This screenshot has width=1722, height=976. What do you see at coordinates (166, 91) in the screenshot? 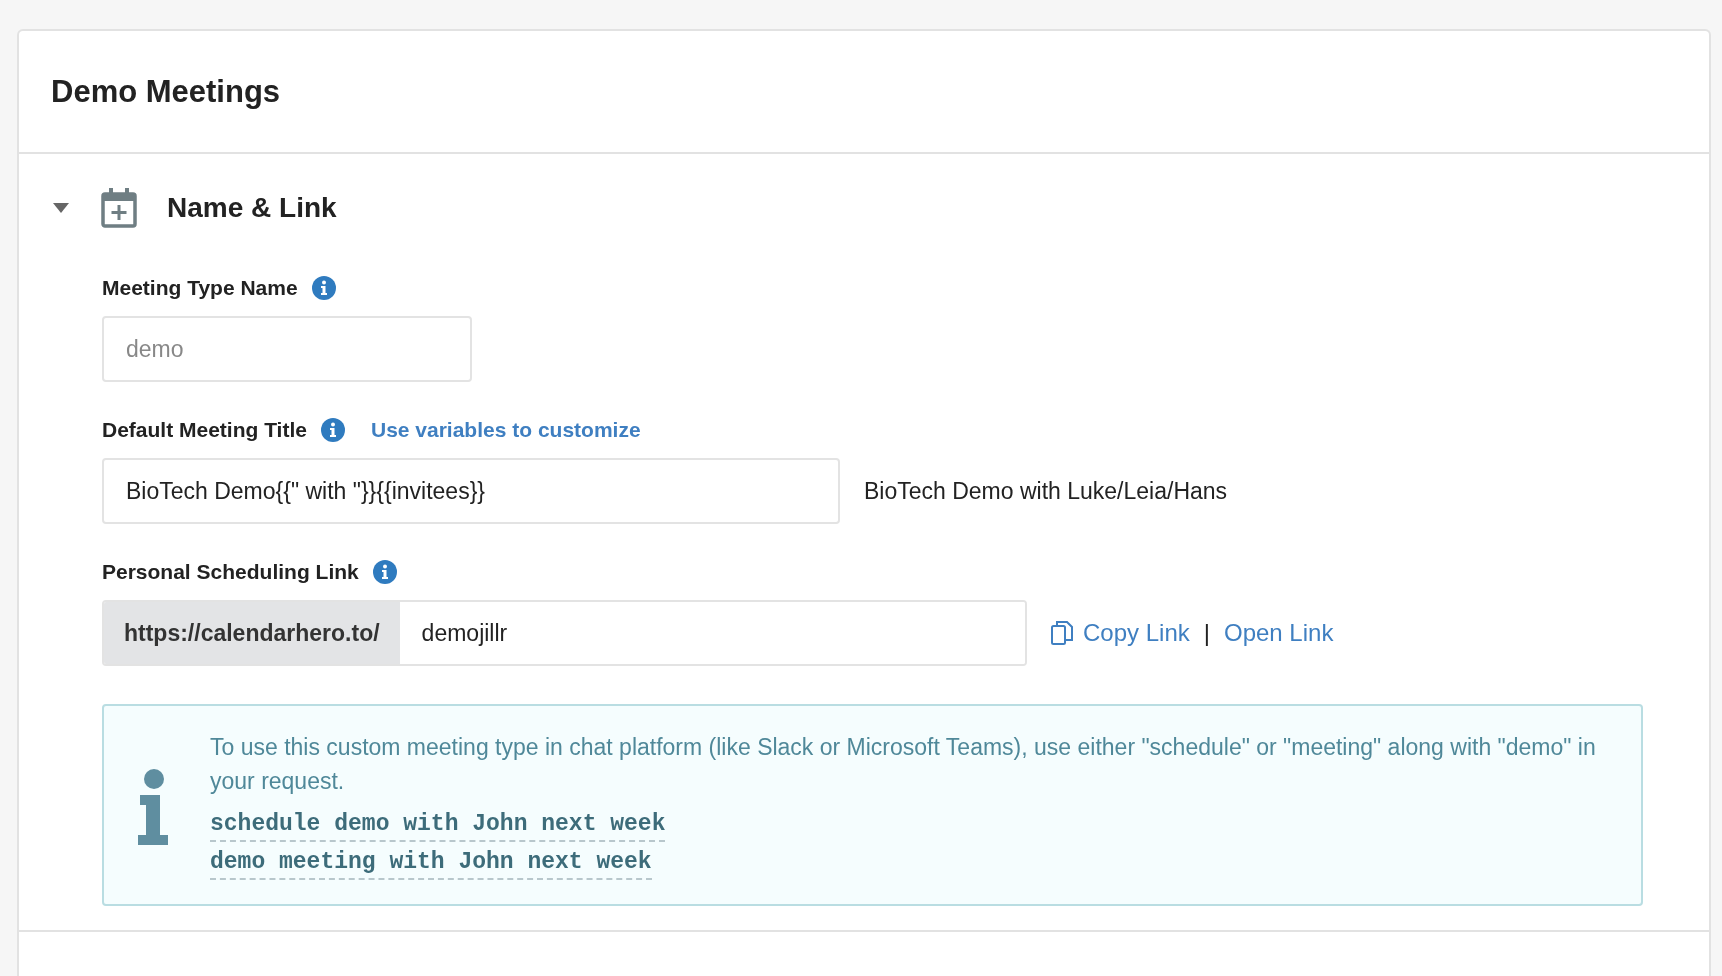
I see `page-title: Demo Meetings` at bounding box center [166, 91].